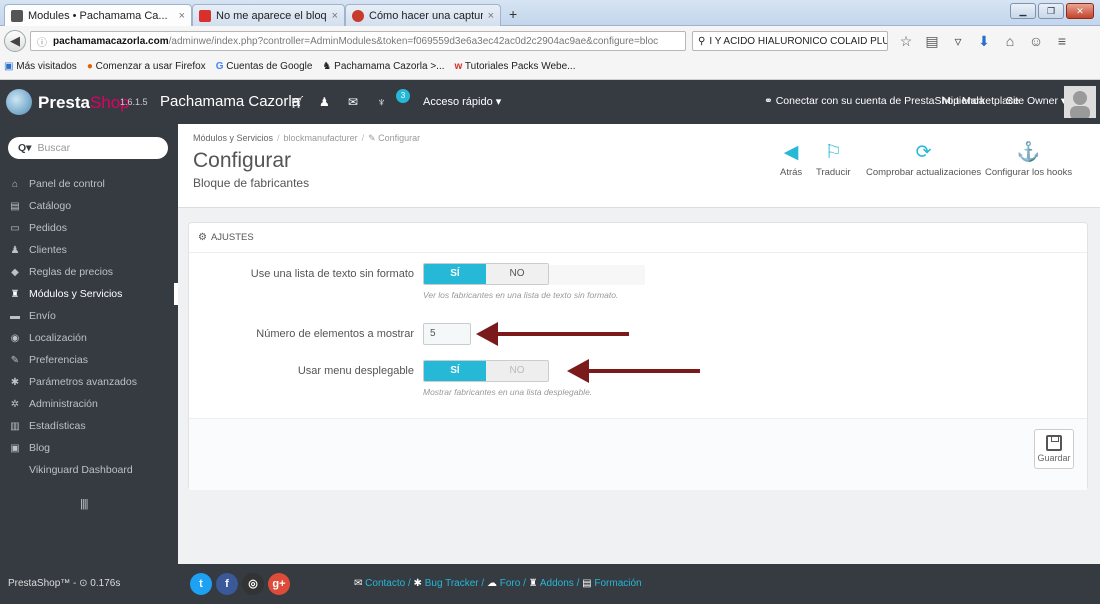  I want to click on window-controls: ▁ ❐ ✕, so click(1052, 11).